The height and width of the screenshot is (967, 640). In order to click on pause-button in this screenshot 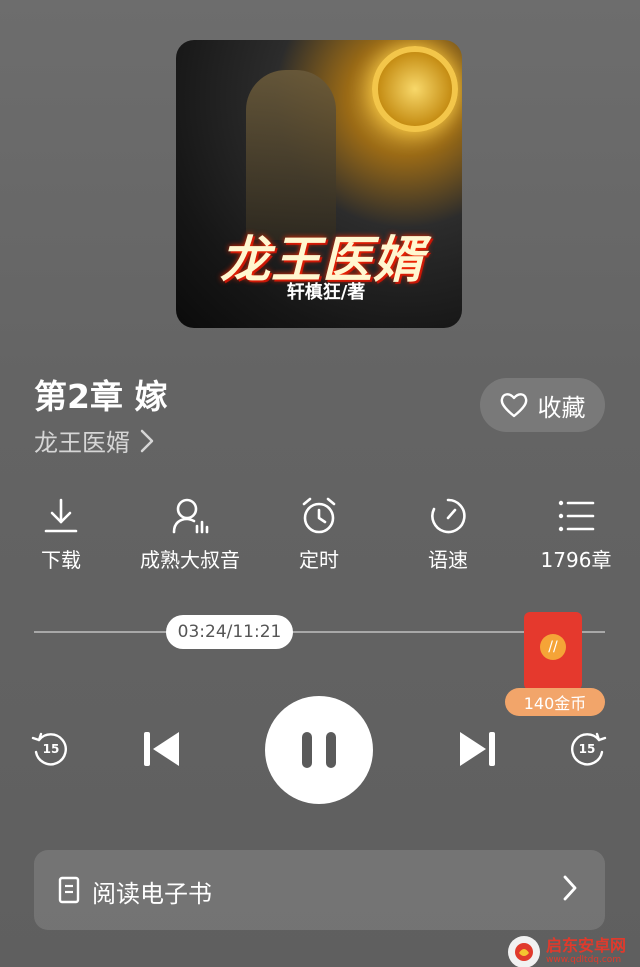, I will do `click(319, 750)`.